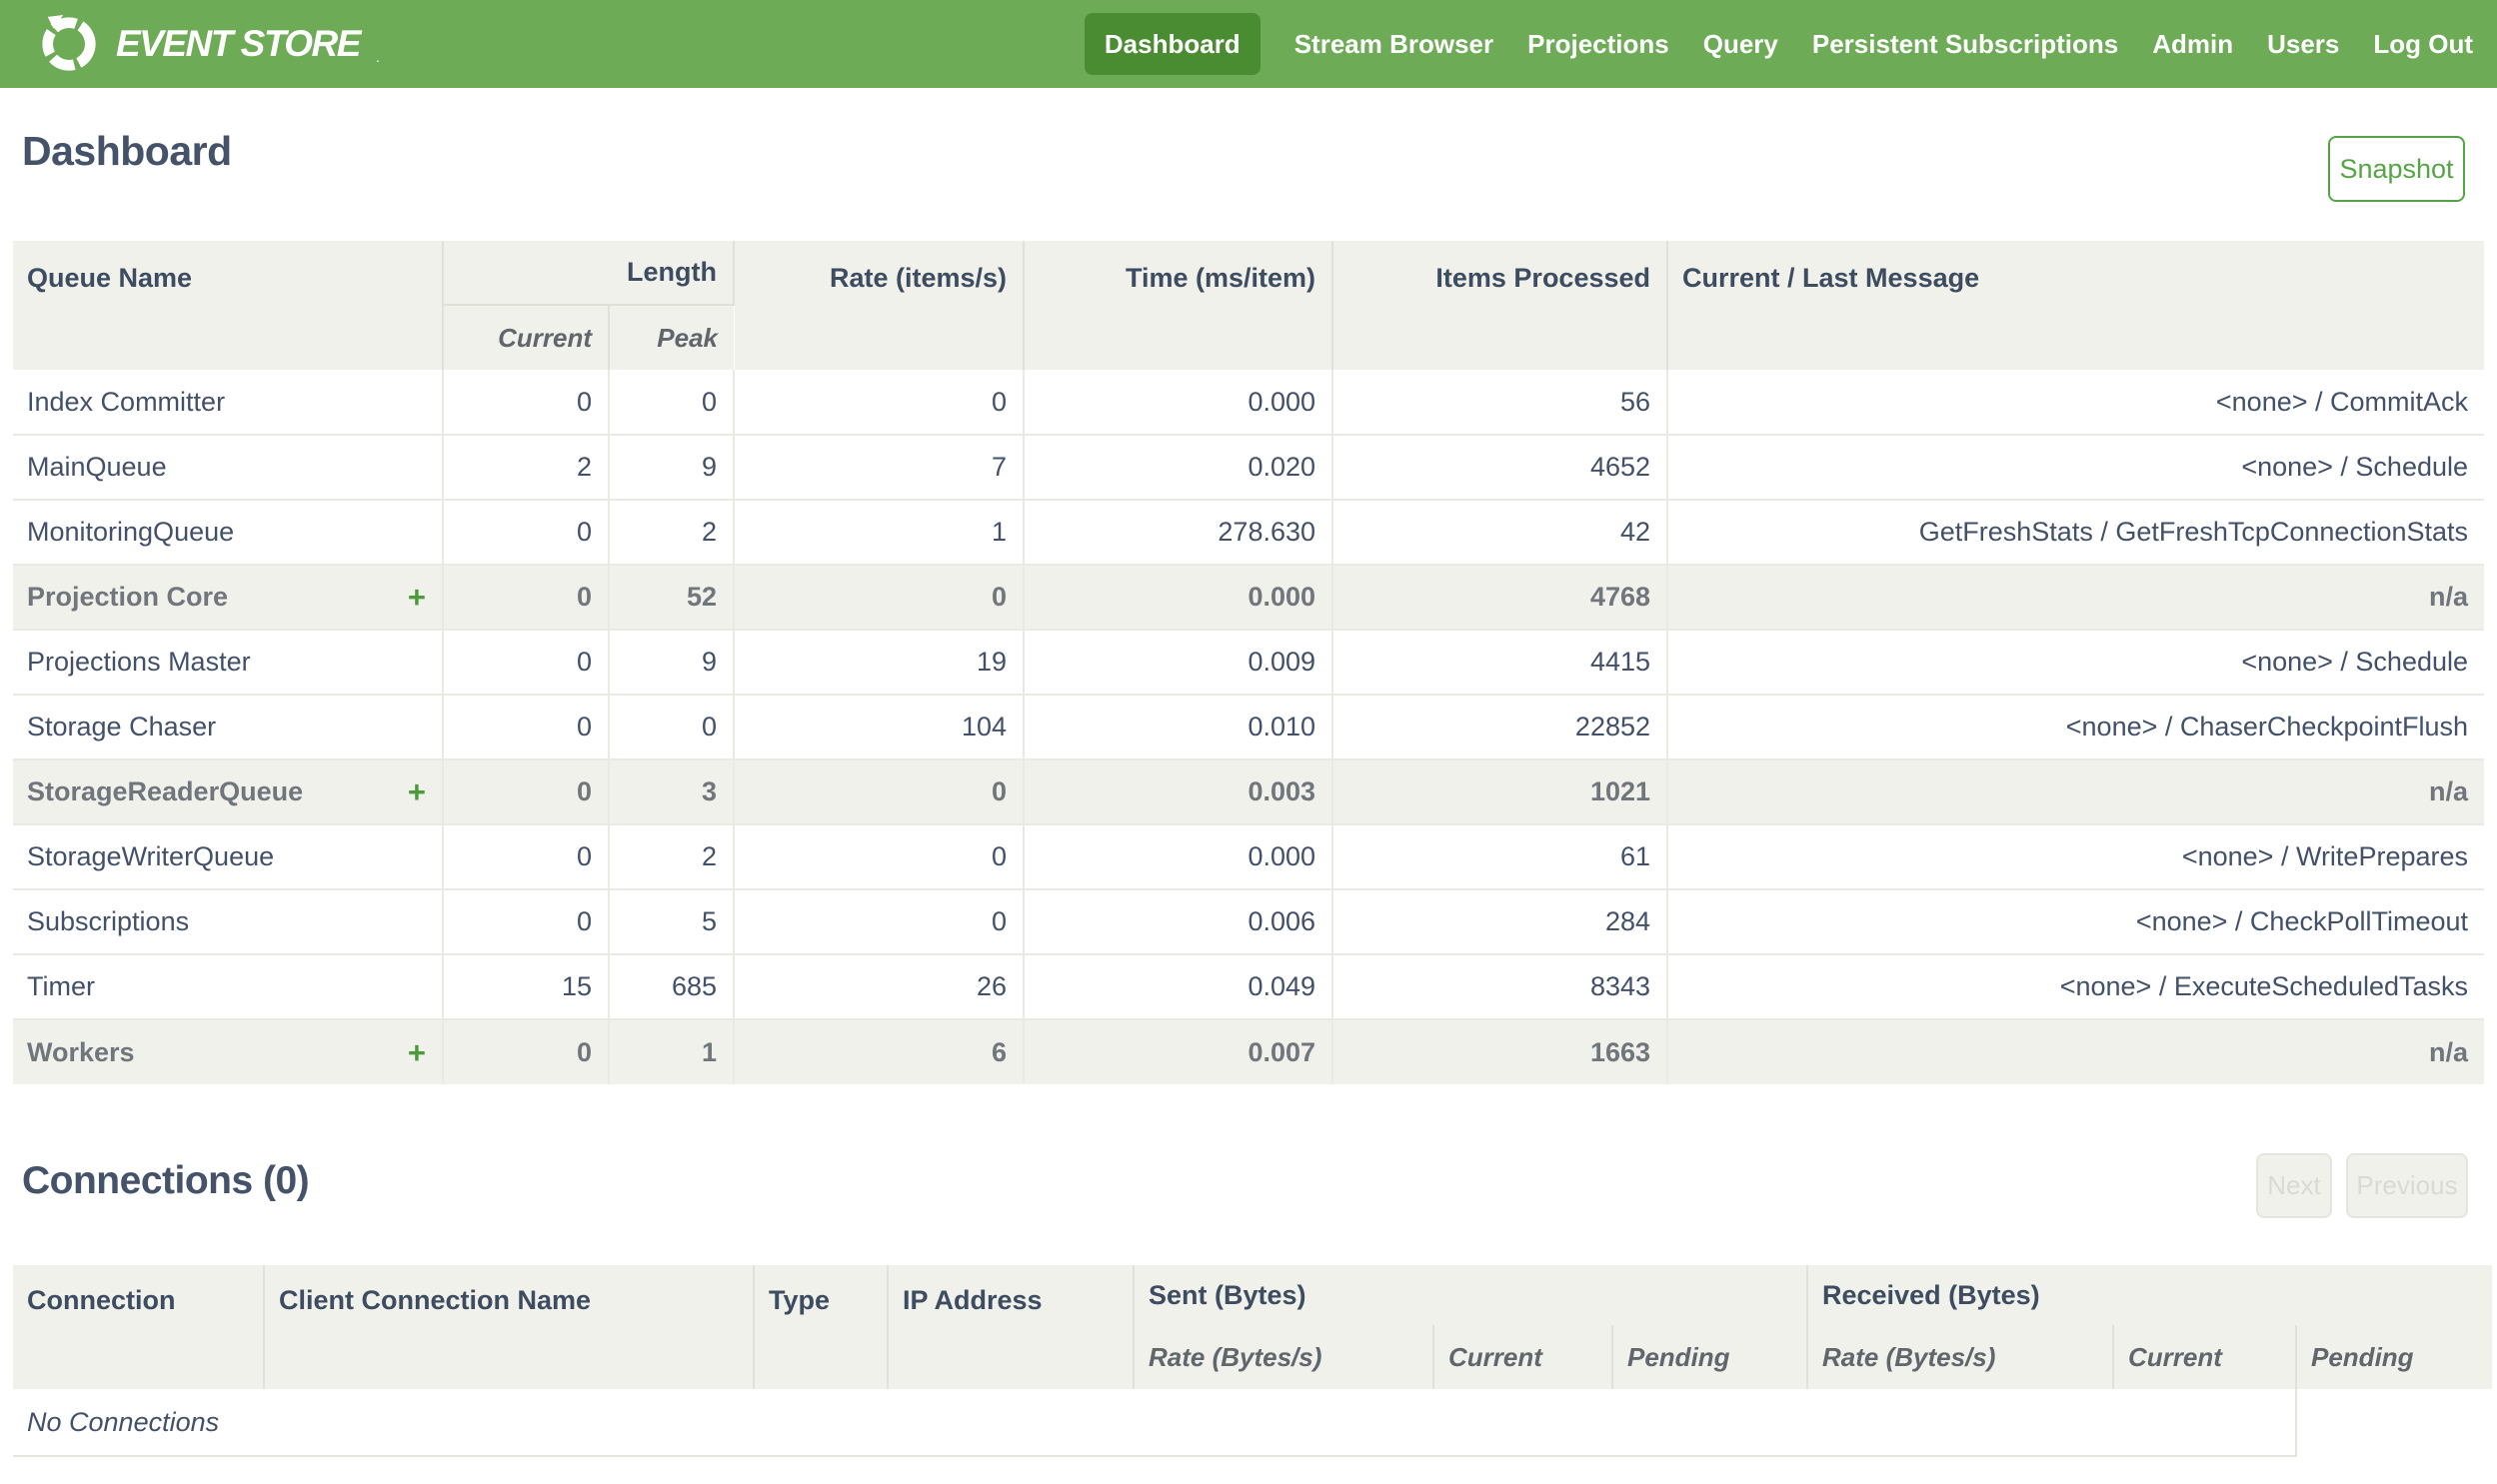  I want to click on col-header-items-processed: Items Processed, so click(1500, 305).